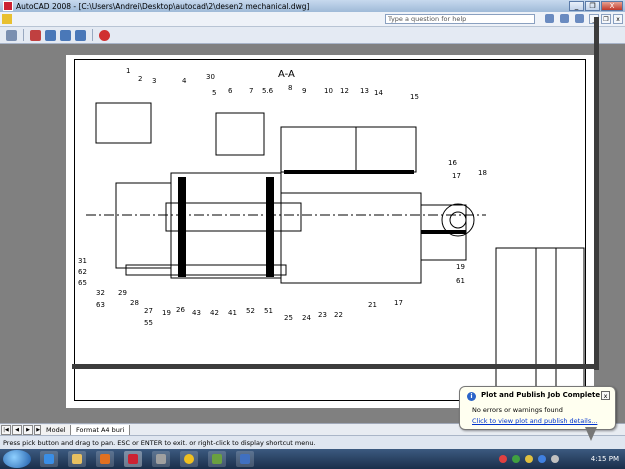 Image resolution: width=625 pixels, height=469 pixels. Describe the element at coordinates (28, 430) in the screenshot. I see `next-tab-button: ▶` at that location.